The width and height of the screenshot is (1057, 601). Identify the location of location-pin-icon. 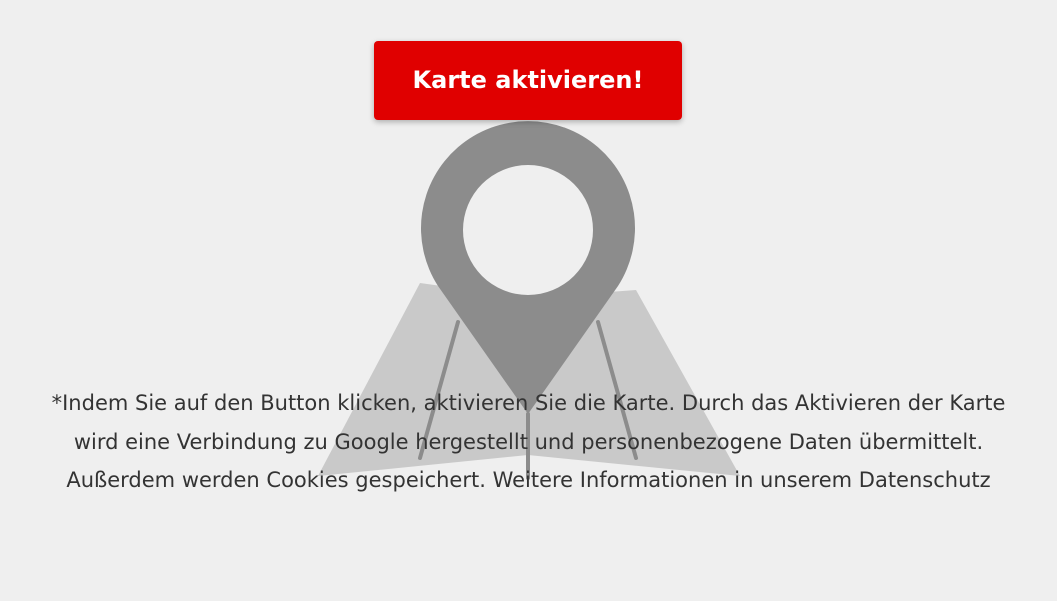
(527, 267).